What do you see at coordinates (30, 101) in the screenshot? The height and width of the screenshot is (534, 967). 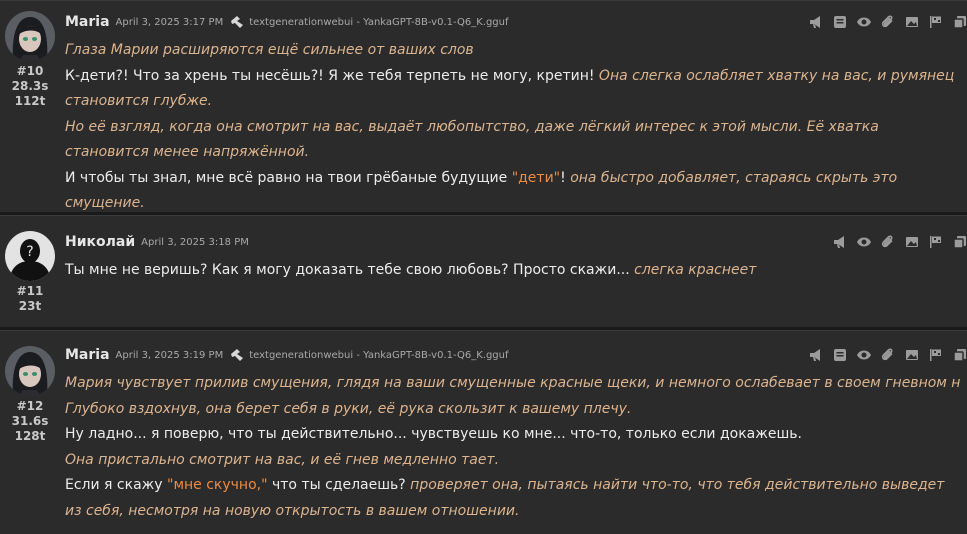 I see `token-count: 112t` at bounding box center [30, 101].